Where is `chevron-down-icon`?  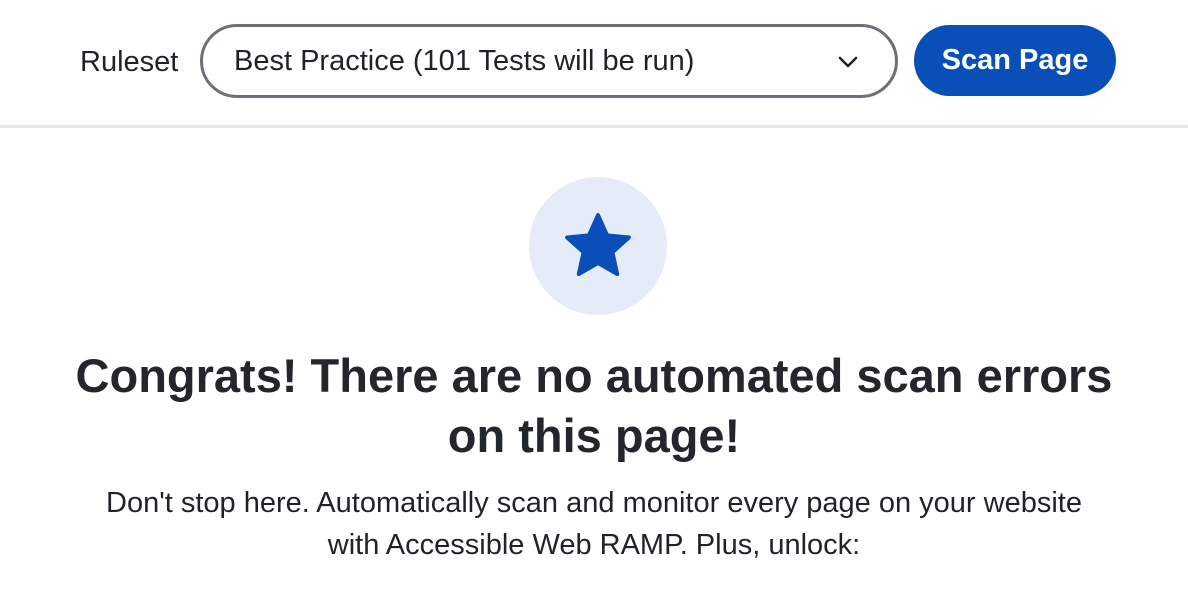 chevron-down-icon is located at coordinates (848, 62).